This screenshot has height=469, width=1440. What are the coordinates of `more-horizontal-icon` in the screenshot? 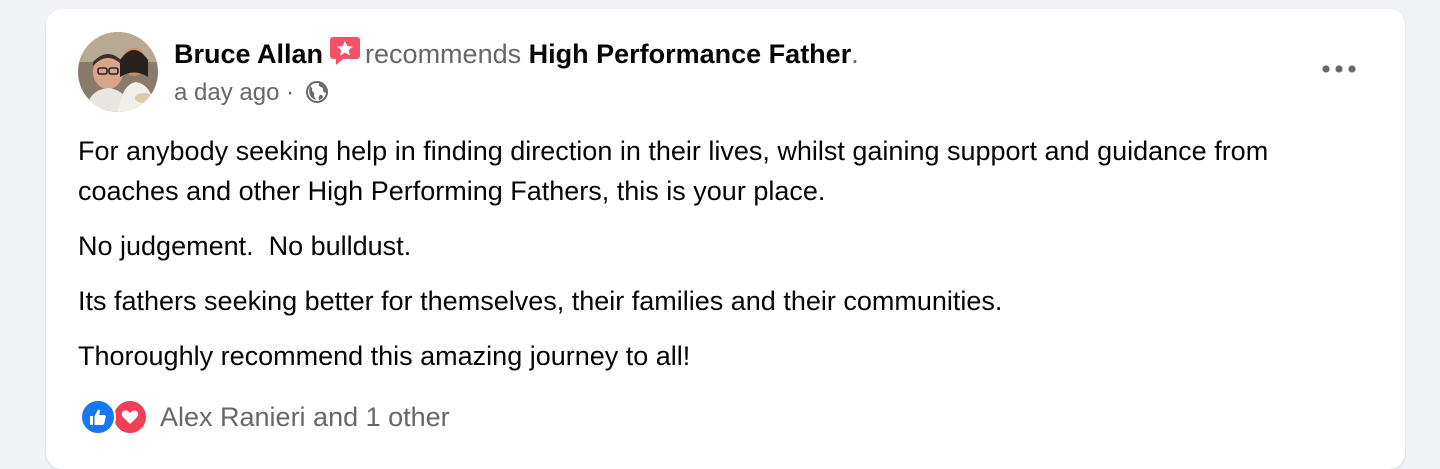 It's located at (1339, 69).